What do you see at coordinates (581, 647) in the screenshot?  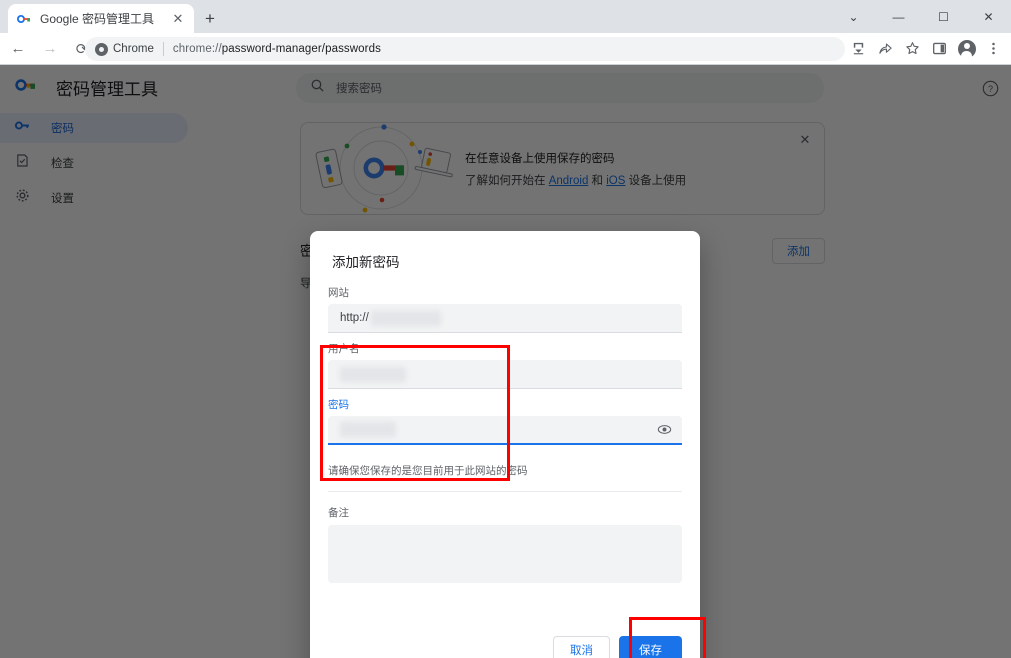 I see `cancel-button: 取消` at bounding box center [581, 647].